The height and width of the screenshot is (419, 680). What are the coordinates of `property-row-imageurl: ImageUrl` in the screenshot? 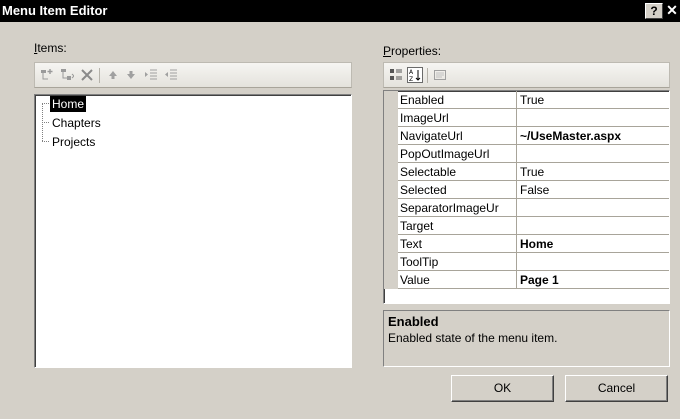 It's located at (526, 118).